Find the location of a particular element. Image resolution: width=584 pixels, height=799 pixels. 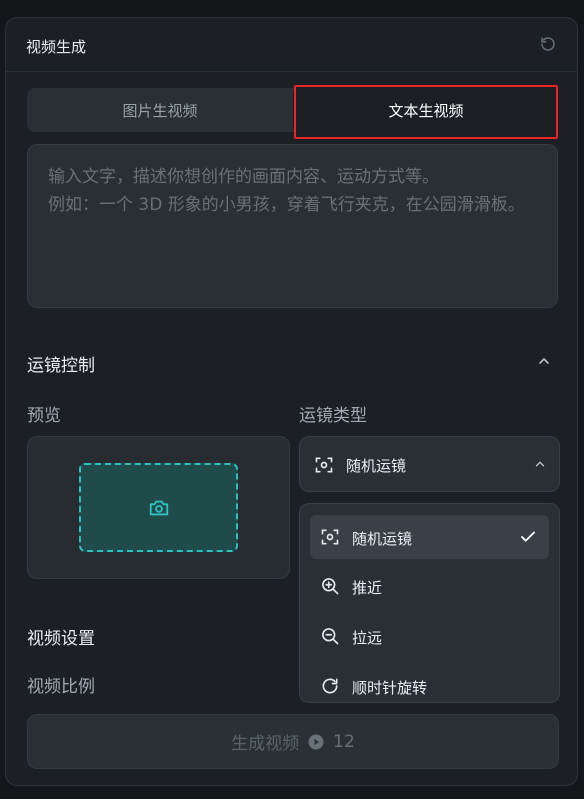

refresh-icon is located at coordinates (548, 44).